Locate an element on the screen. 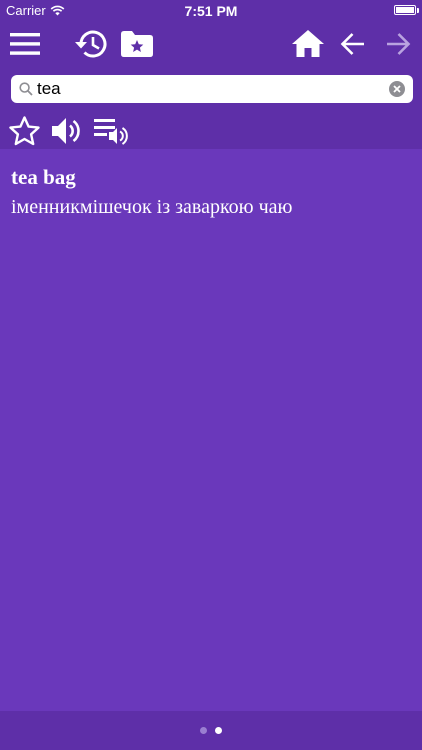 The image size is (422, 750). entry-headword: tea bag is located at coordinates (43, 177).